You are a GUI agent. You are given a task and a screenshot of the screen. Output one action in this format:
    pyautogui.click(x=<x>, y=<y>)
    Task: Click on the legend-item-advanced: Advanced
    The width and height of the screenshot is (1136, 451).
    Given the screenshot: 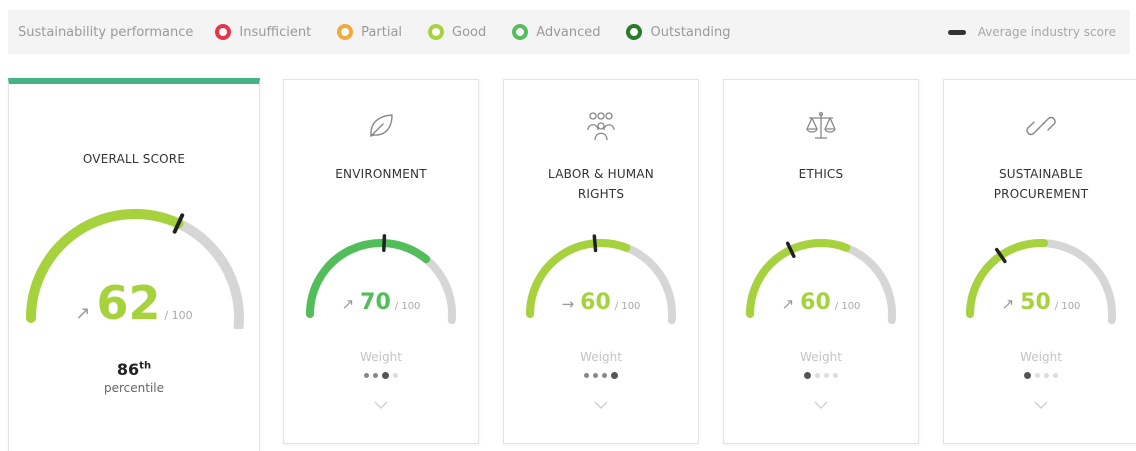 What is the action you would take?
    pyautogui.click(x=556, y=32)
    